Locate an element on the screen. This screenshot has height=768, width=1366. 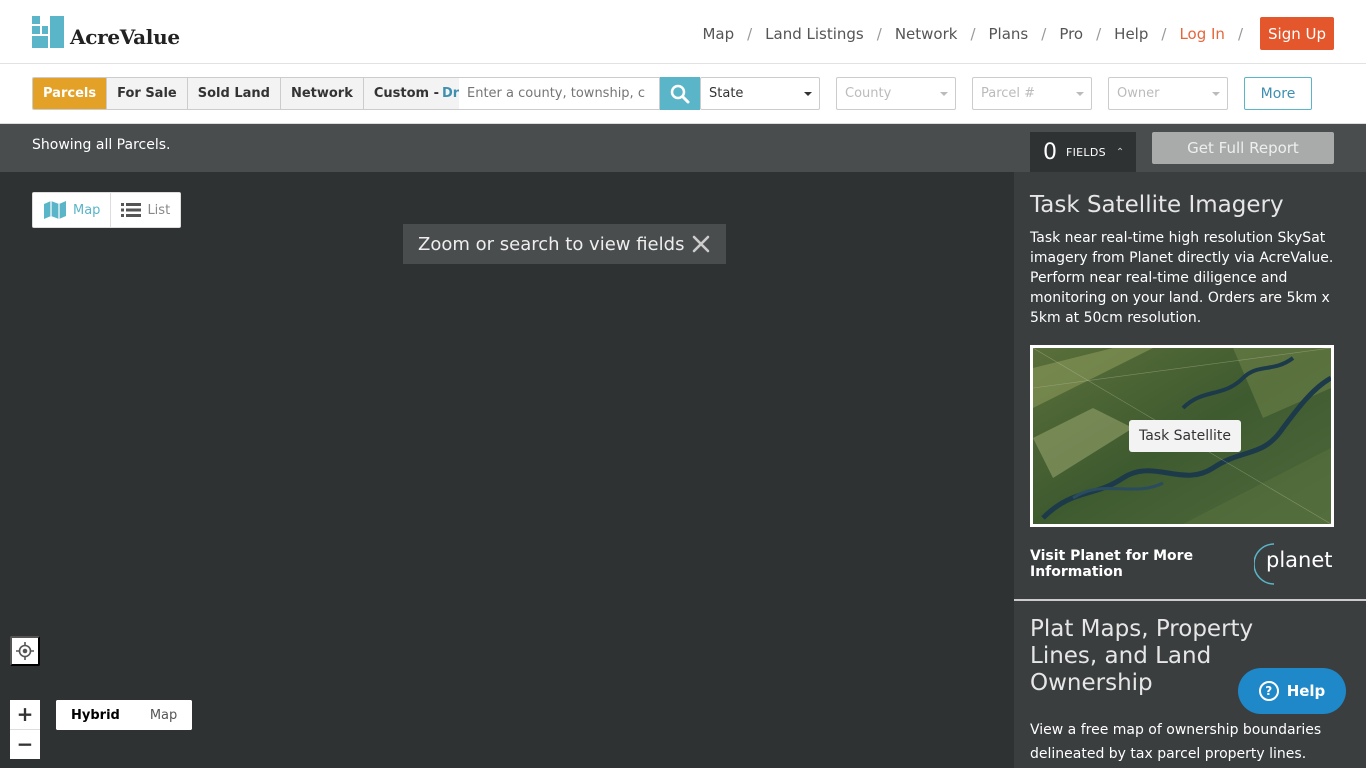
chevron-up-icon: ⌃ is located at coordinates (1120, 152).